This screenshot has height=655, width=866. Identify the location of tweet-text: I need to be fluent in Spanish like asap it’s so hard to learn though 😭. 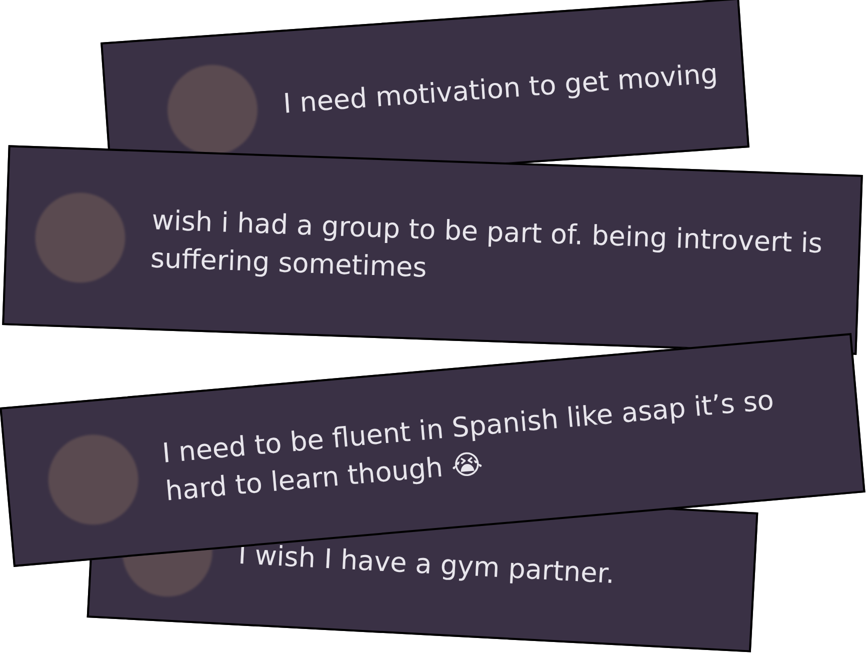
(468, 447).